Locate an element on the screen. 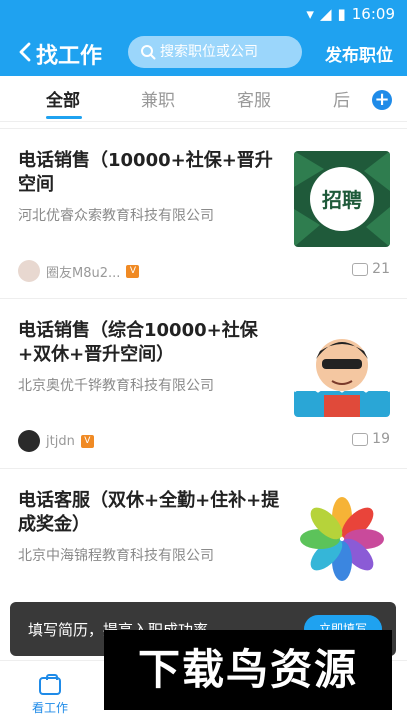 The image size is (407, 723). add-tab-icon: + is located at coordinates (382, 100).